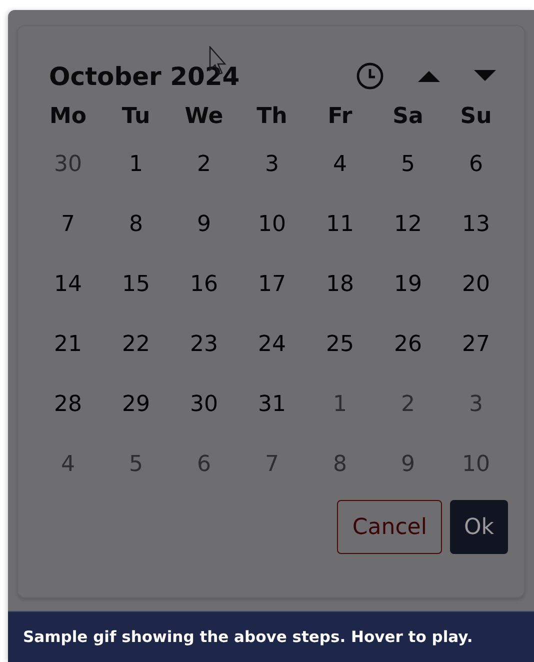  I want to click on weekday-label: We, so click(204, 116).